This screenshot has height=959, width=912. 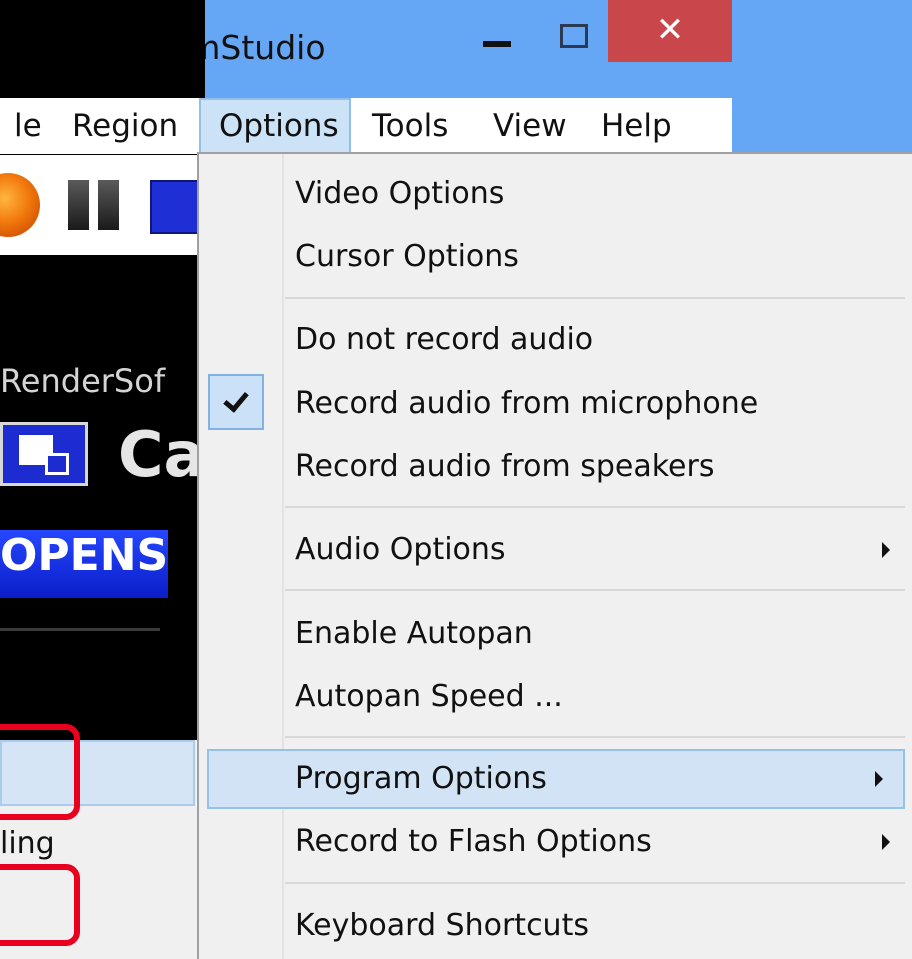 I want to click on menu-item-keyboard-shortcuts: Keyboard Shortcuts, so click(x=555, y=926).